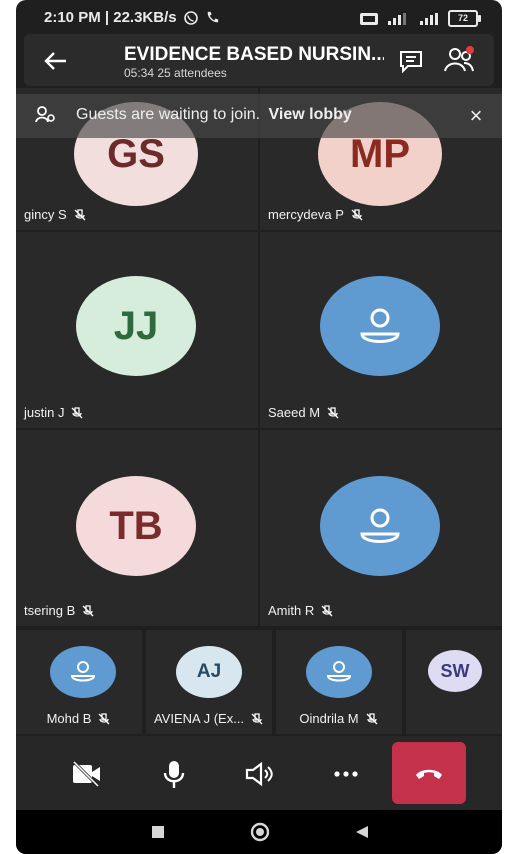 Image resolution: width=510 pixels, height=854 pixels. Describe the element at coordinates (158, 832) in the screenshot. I see `recent-apps-icon` at that location.